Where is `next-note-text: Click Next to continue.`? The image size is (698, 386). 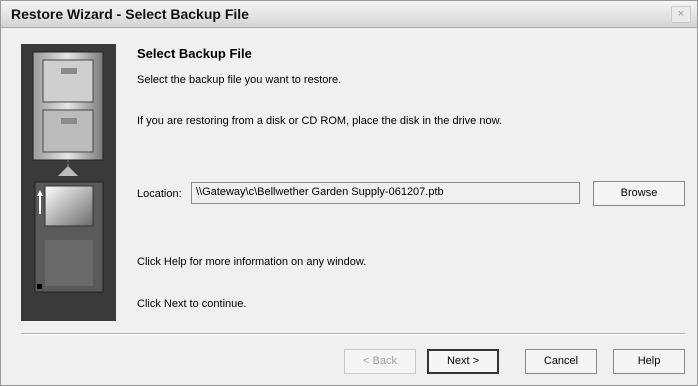
next-note-text: Click Next to continue. is located at coordinates (192, 304).